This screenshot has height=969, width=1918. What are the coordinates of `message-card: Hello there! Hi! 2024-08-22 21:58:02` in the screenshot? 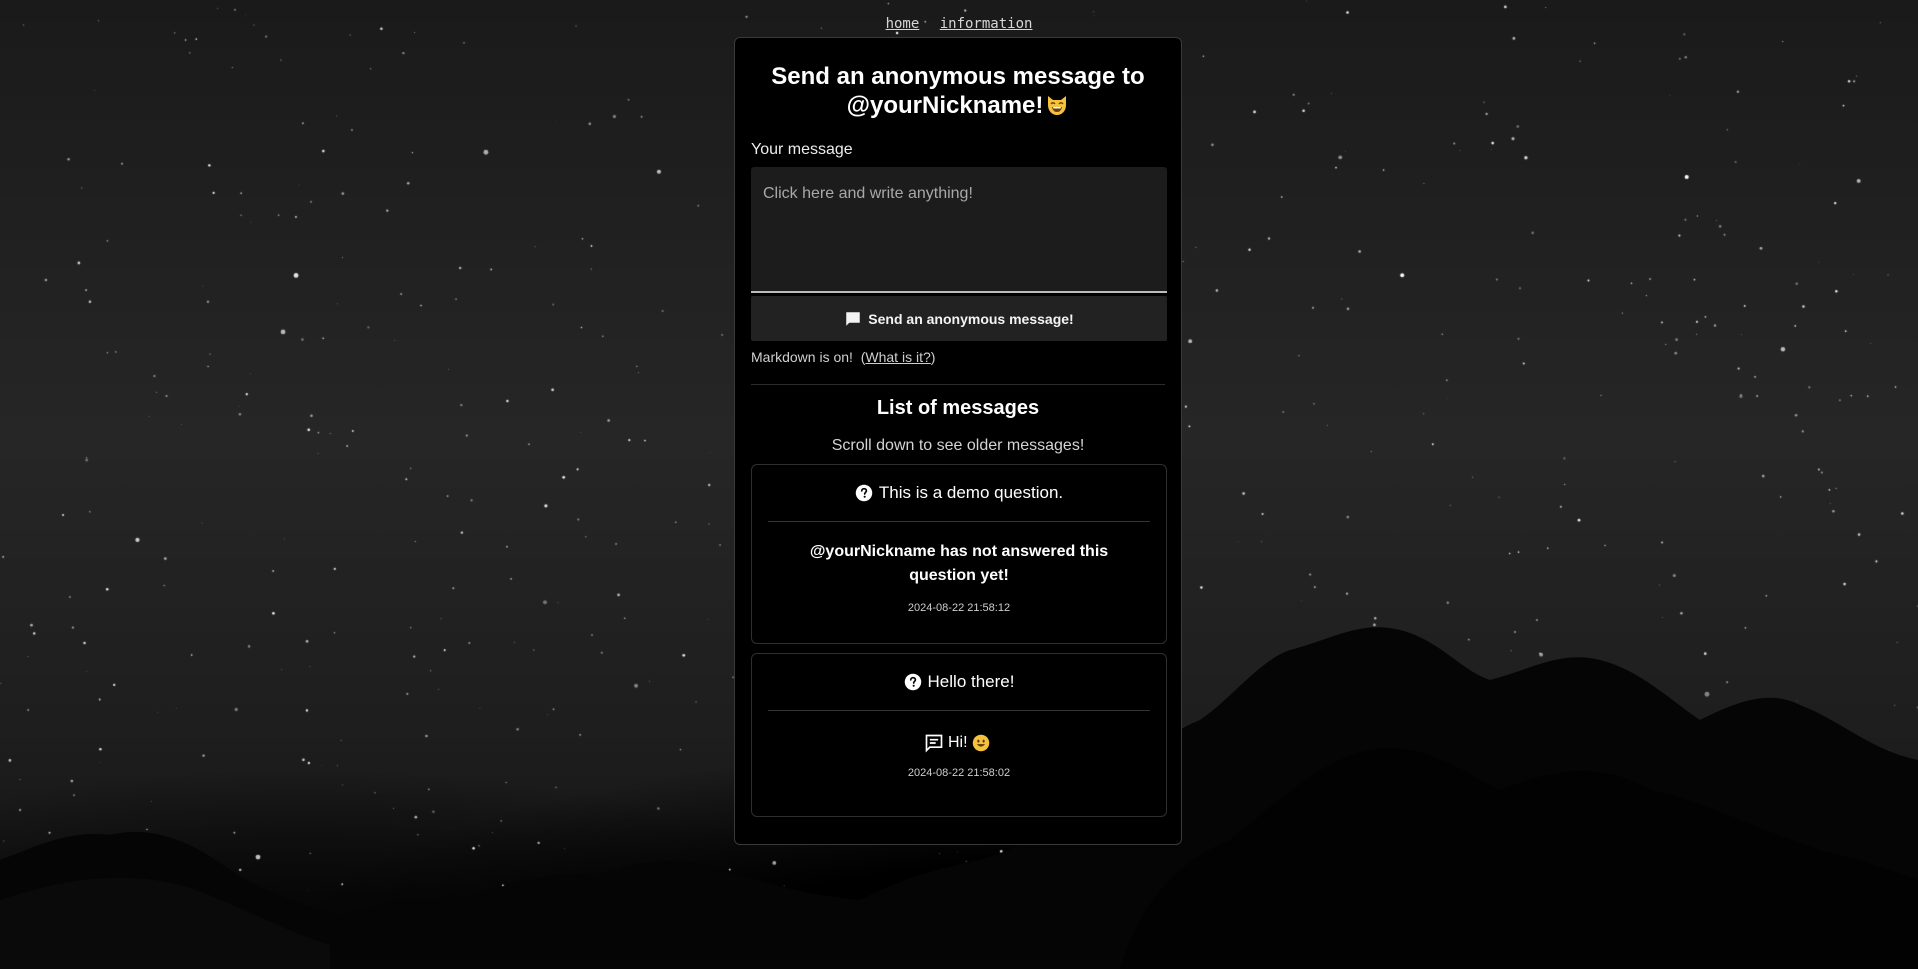 It's located at (959, 734).